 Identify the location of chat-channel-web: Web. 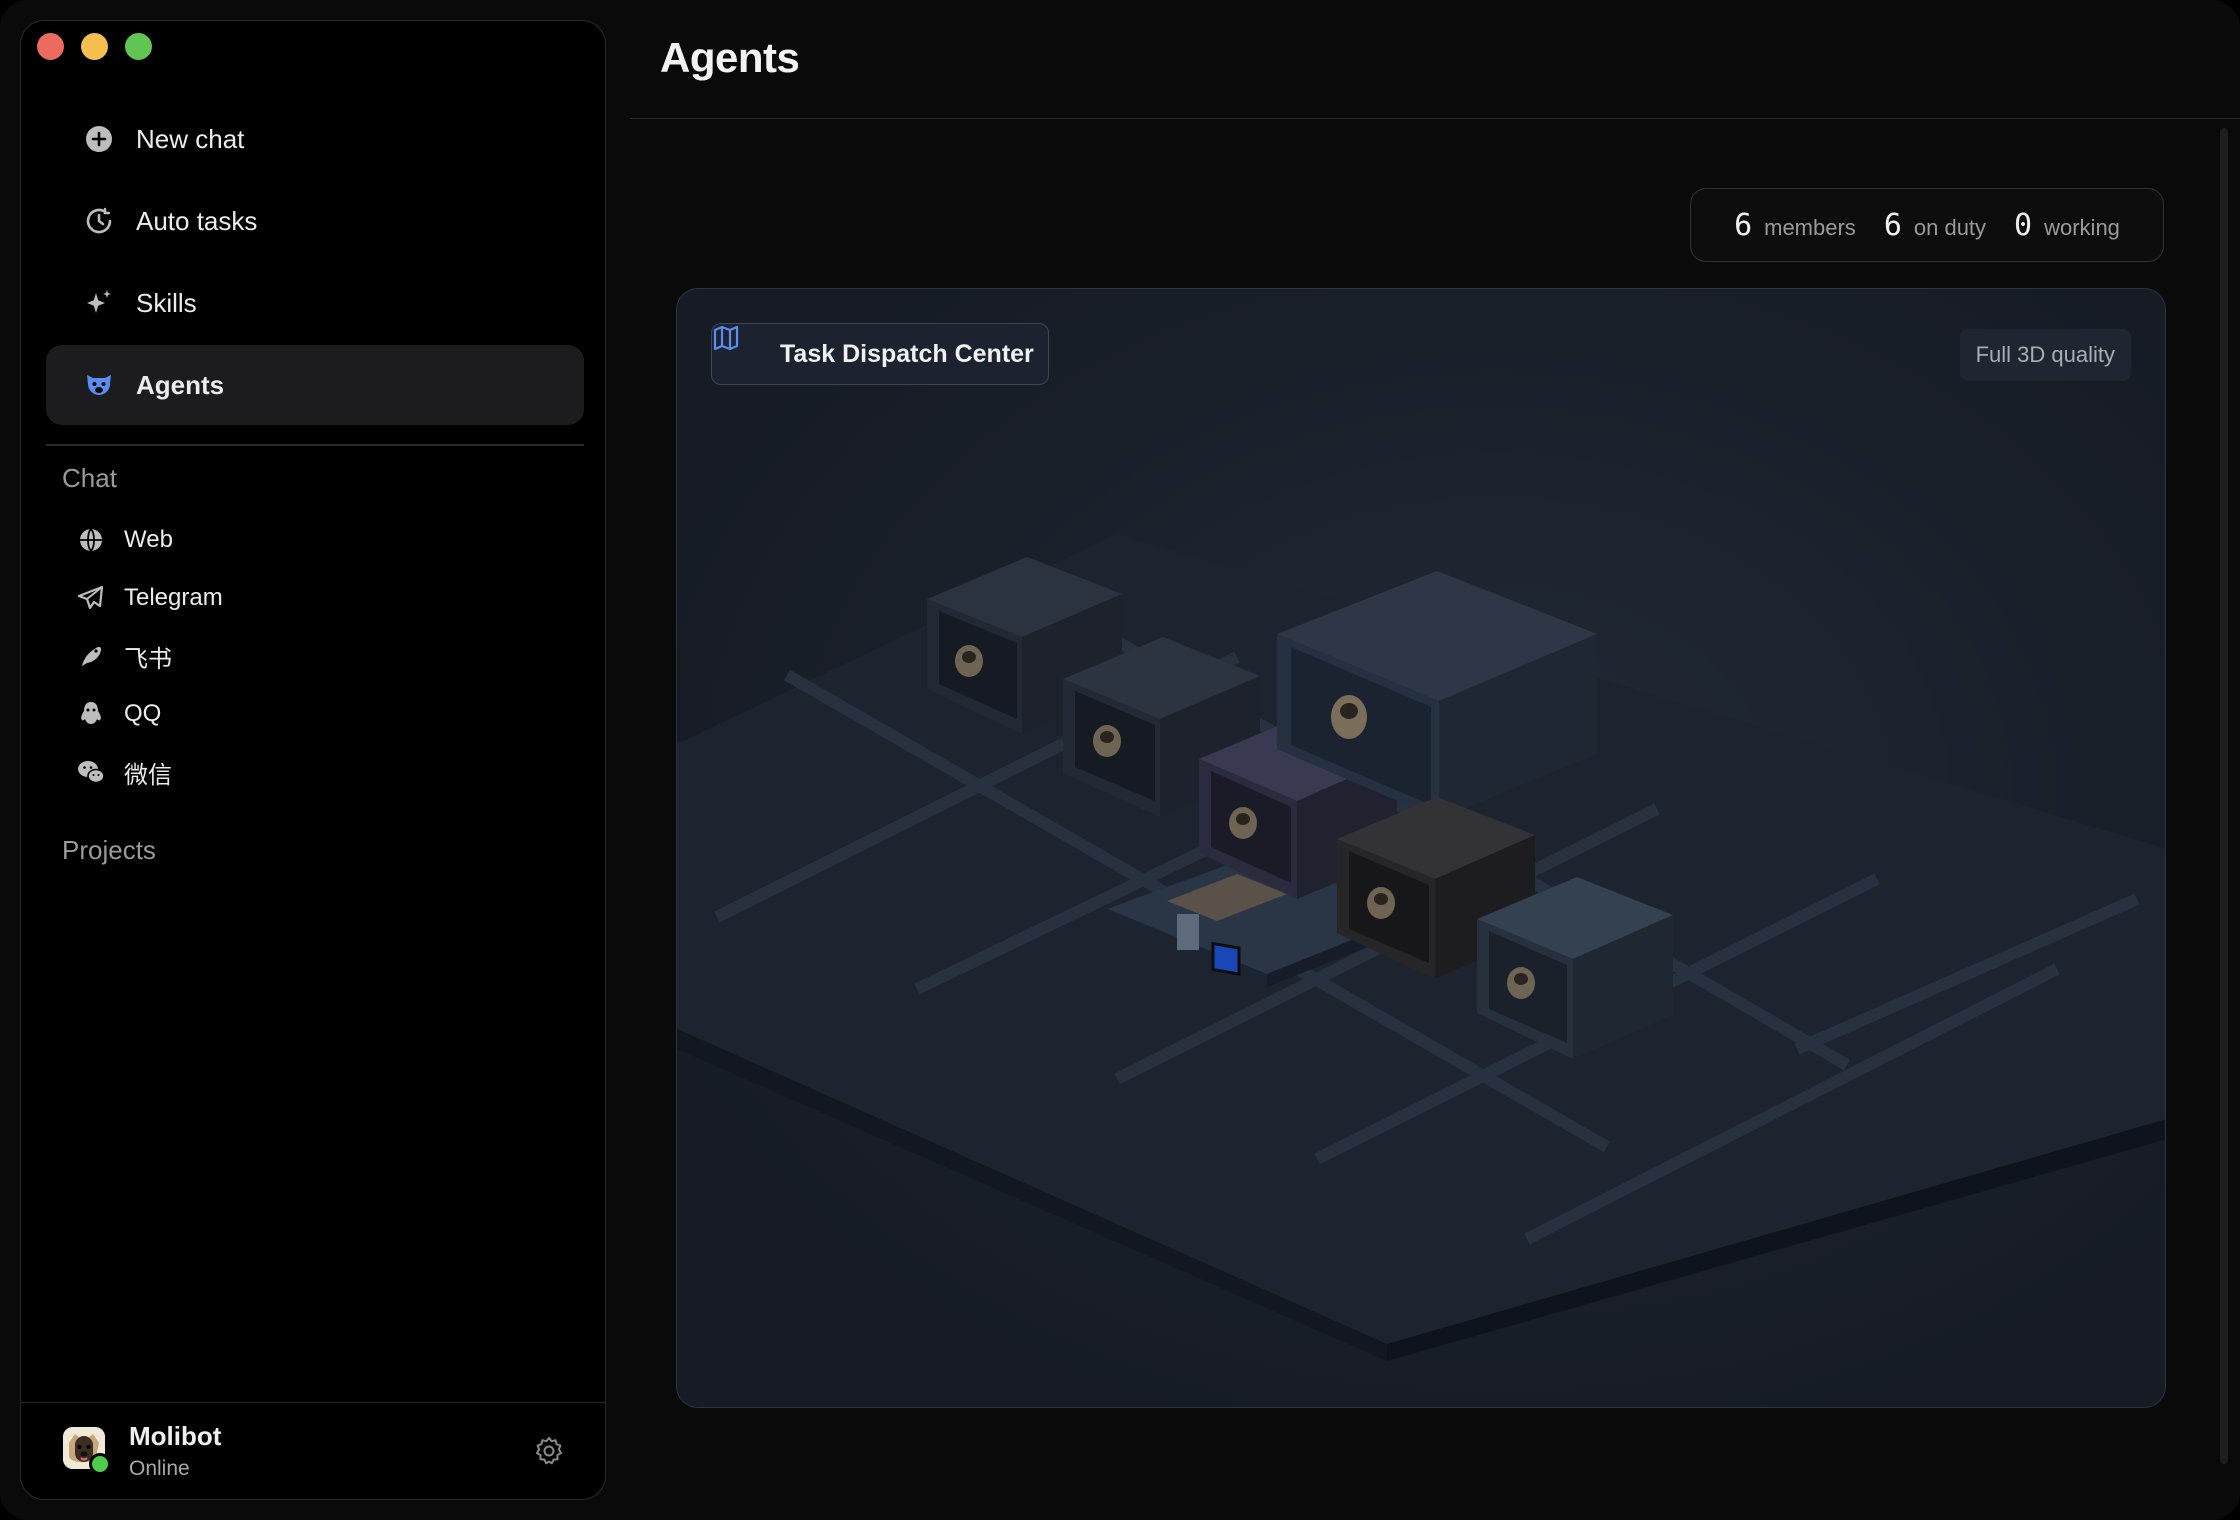
(149, 540).